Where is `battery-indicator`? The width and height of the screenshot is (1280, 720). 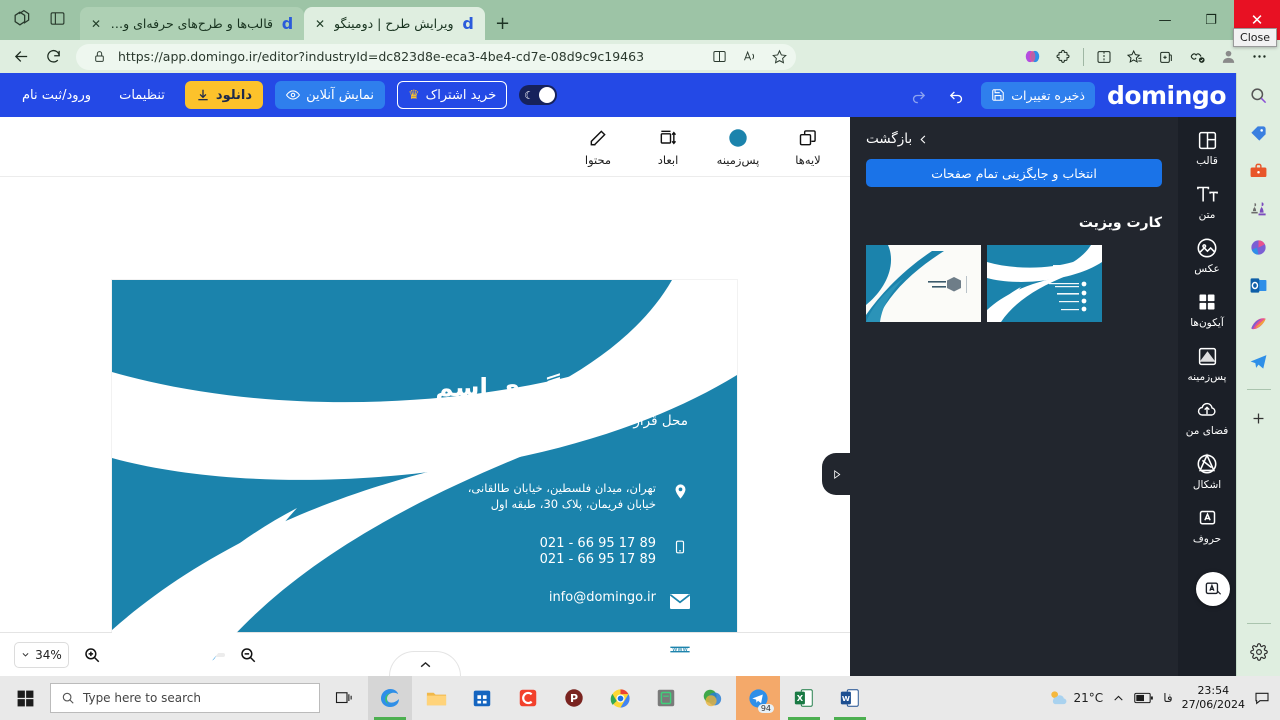 battery-indicator is located at coordinates (1144, 698).